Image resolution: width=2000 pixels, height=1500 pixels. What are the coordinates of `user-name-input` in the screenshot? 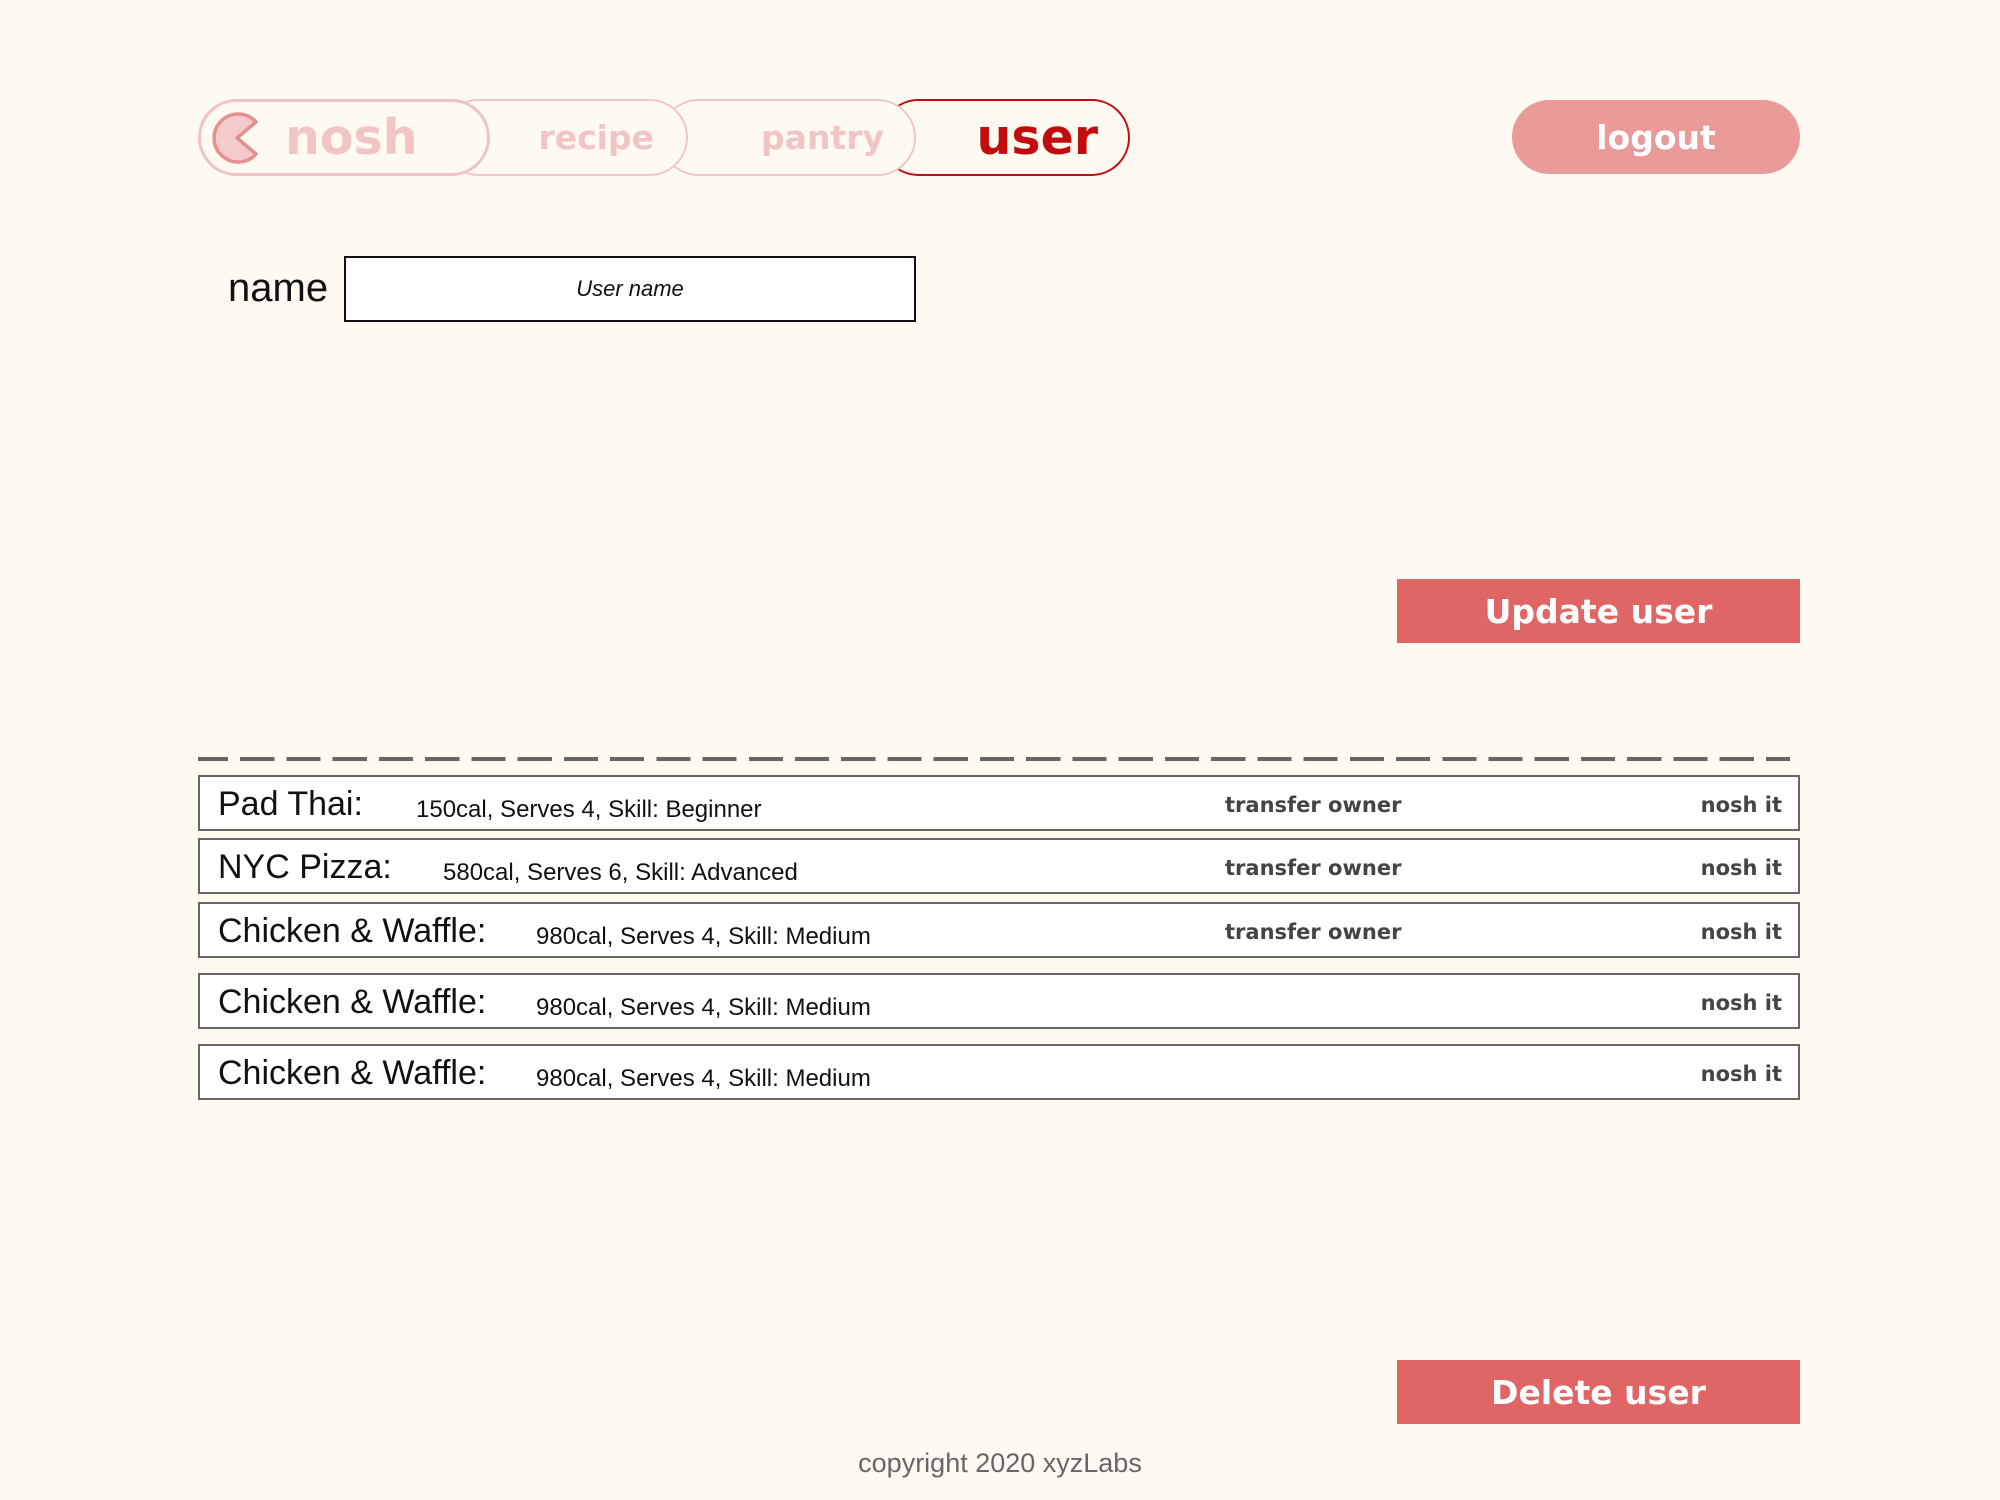 It's located at (630, 289).